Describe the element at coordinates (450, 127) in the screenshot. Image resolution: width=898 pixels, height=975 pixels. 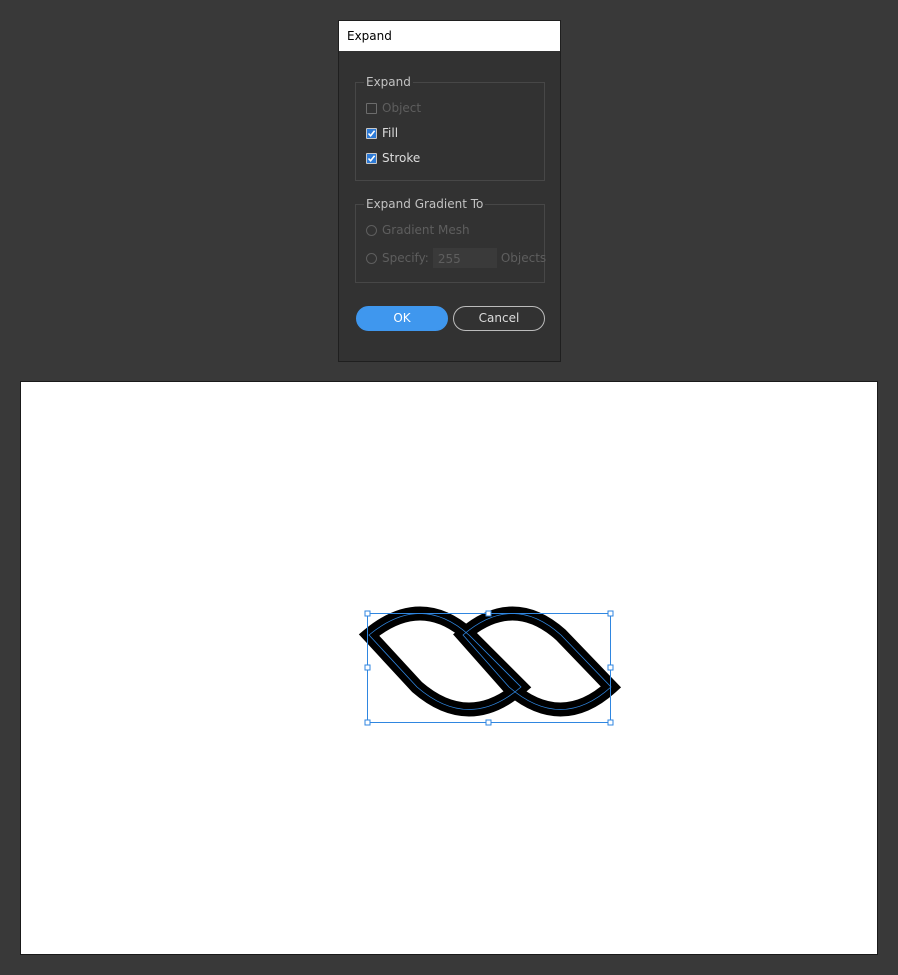
I see `expand-group: Expand Object Fill Stroke` at that location.